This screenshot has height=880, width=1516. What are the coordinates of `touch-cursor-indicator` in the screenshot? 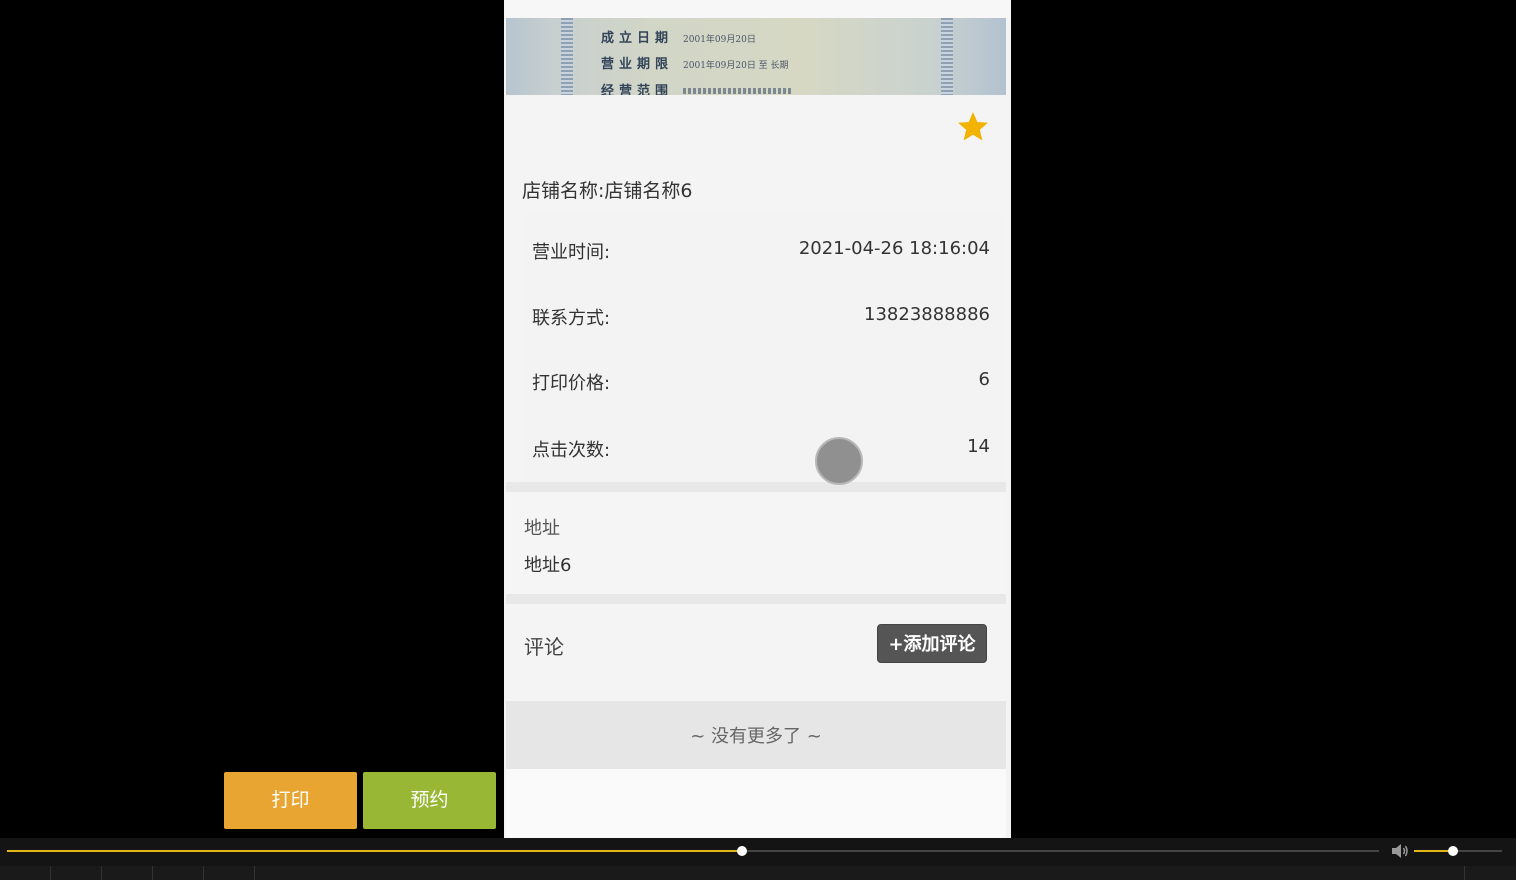 It's located at (839, 461).